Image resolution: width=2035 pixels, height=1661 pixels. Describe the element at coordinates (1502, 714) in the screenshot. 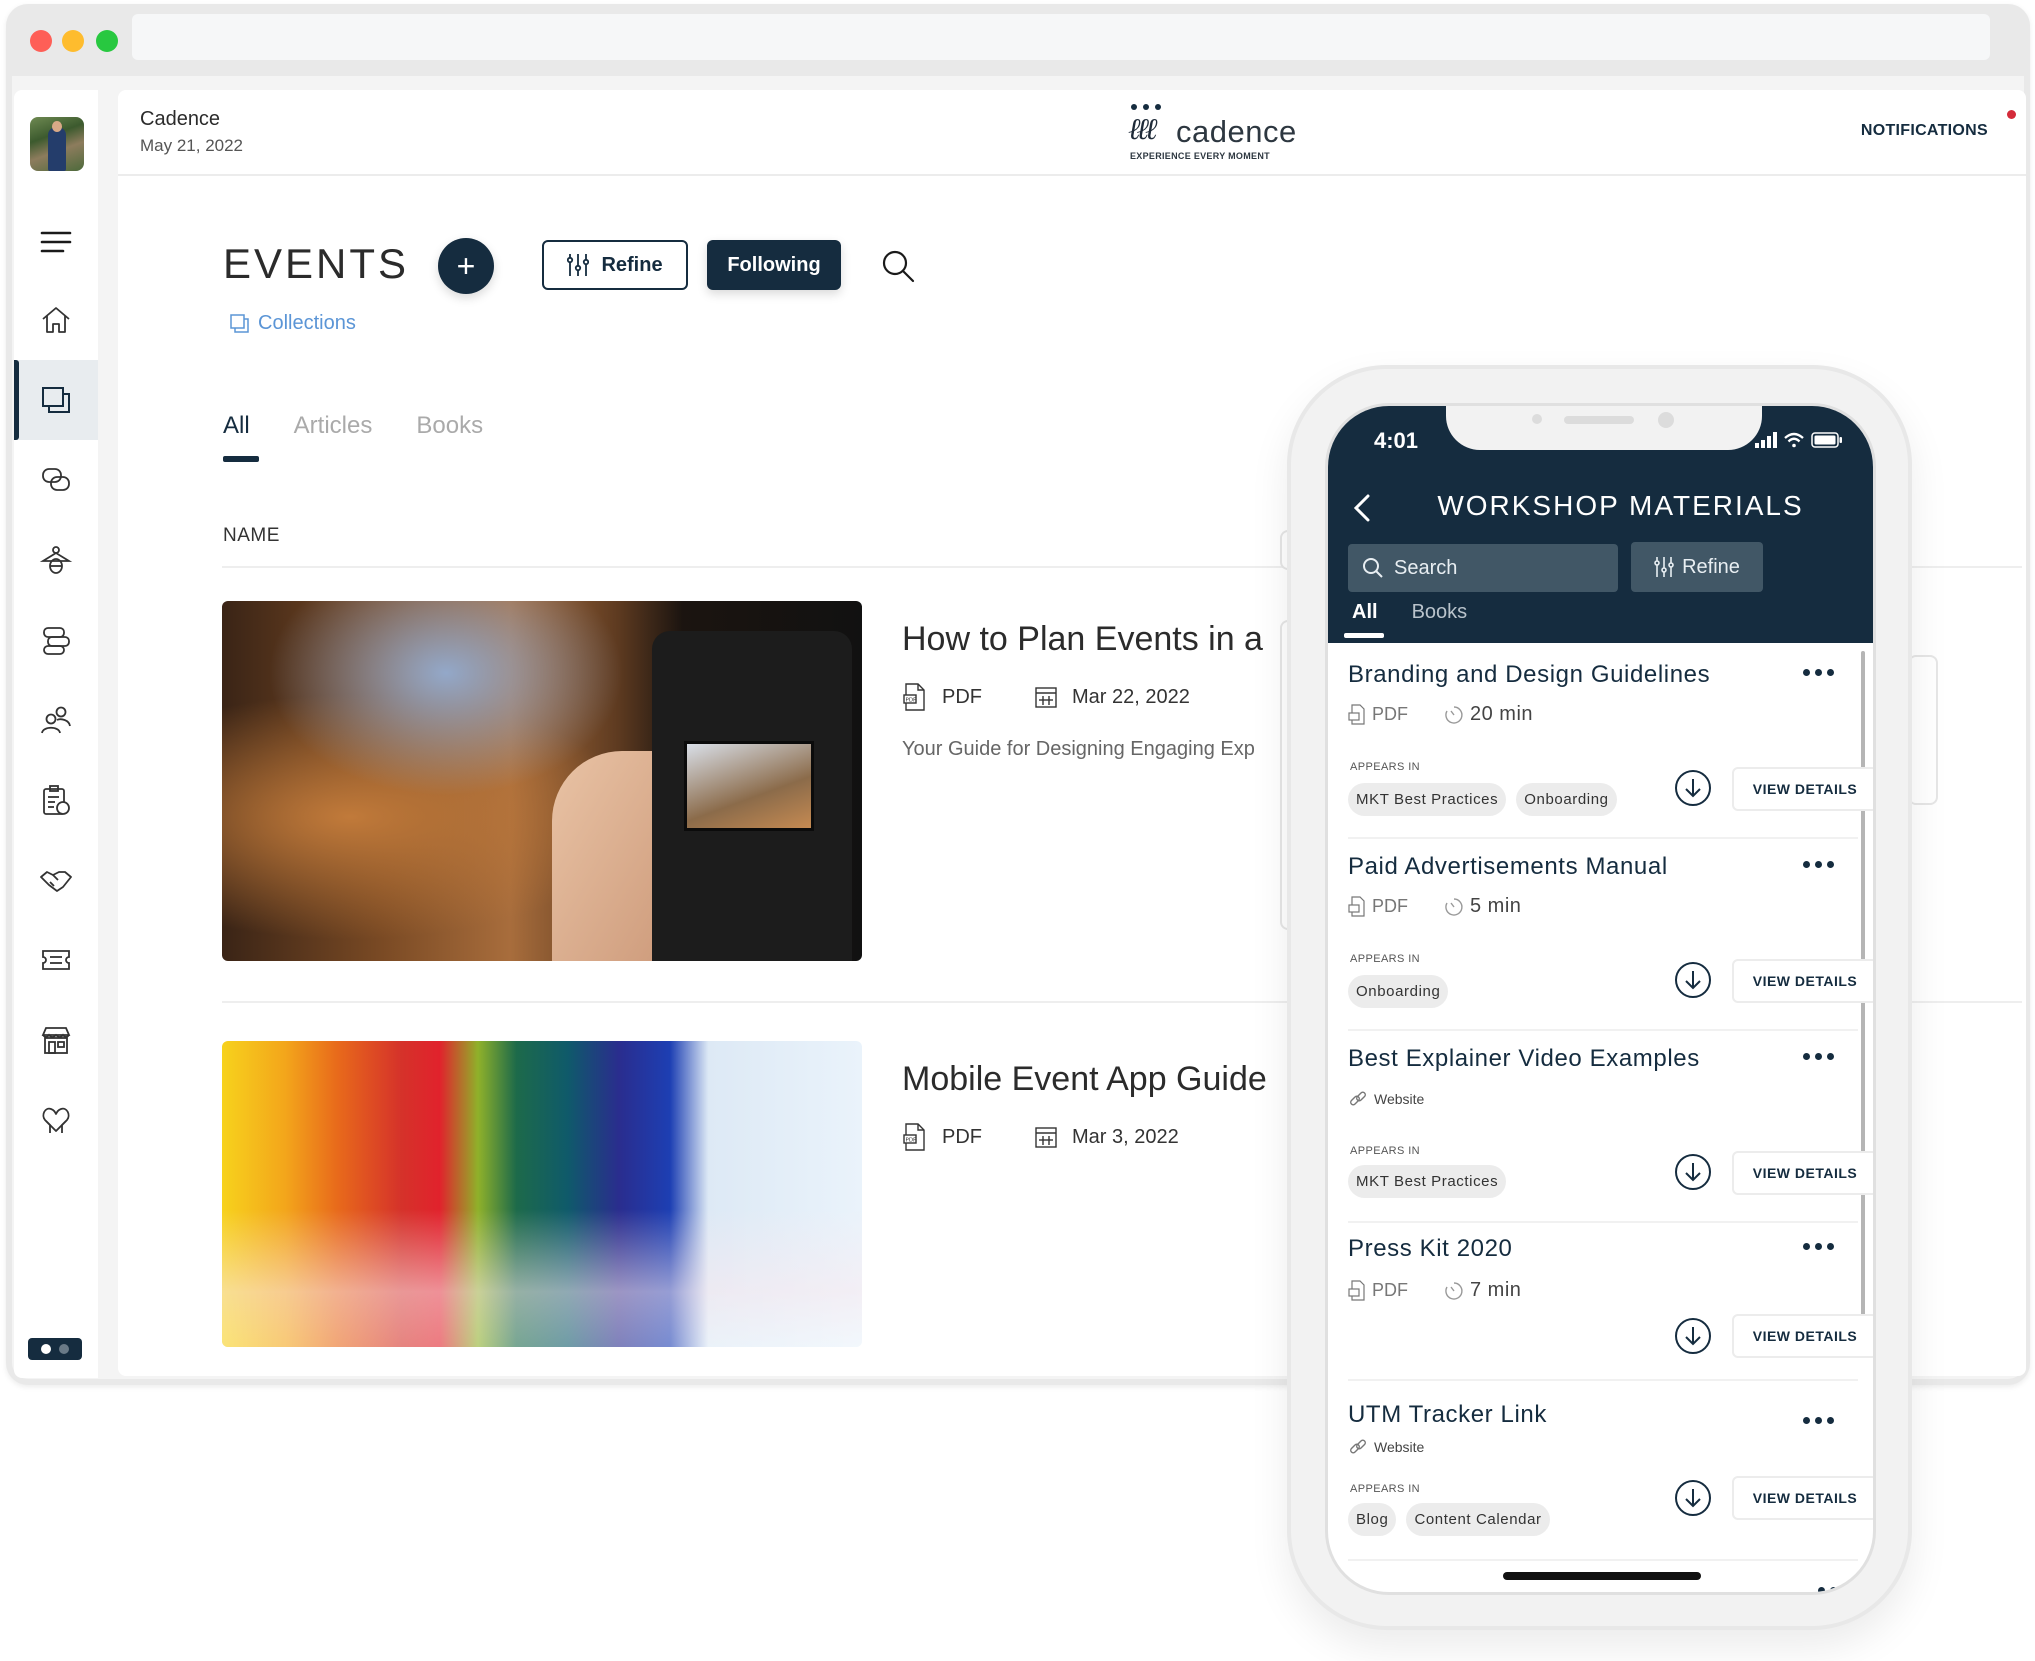

I see `card-duration: 20 min` at that location.